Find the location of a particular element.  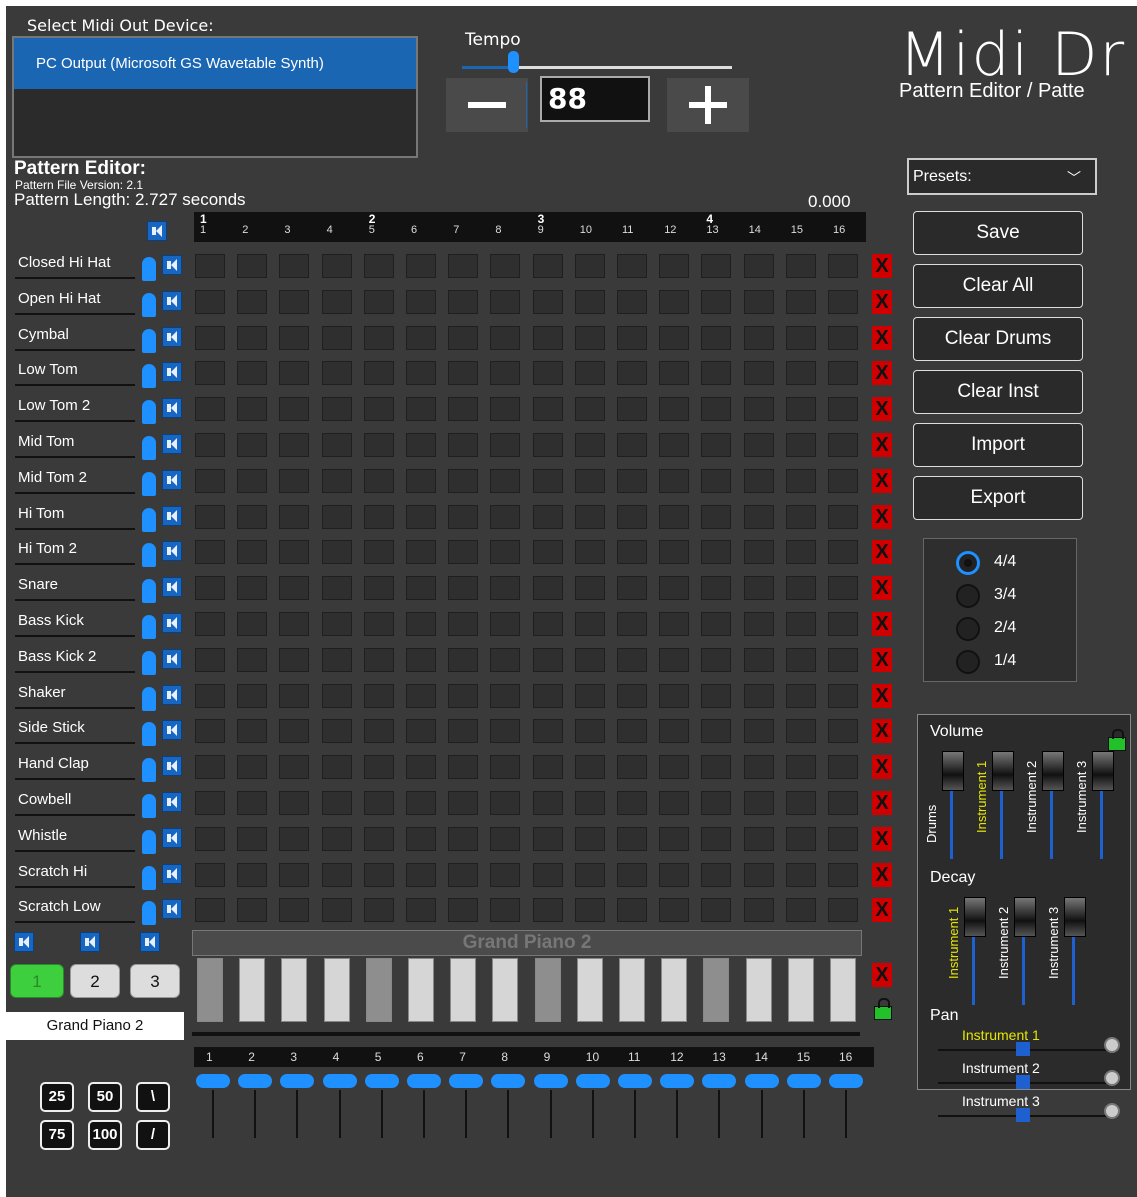

volume-lock-icon is located at coordinates (1117, 740).